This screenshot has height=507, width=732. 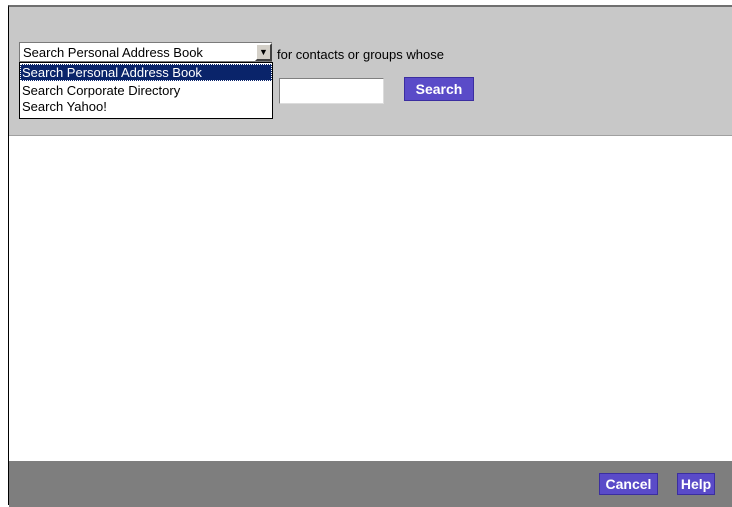 What do you see at coordinates (146, 72) in the screenshot?
I see `dropdown-option-personal-address-book: Search Personal Address Book` at bounding box center [146, 72].